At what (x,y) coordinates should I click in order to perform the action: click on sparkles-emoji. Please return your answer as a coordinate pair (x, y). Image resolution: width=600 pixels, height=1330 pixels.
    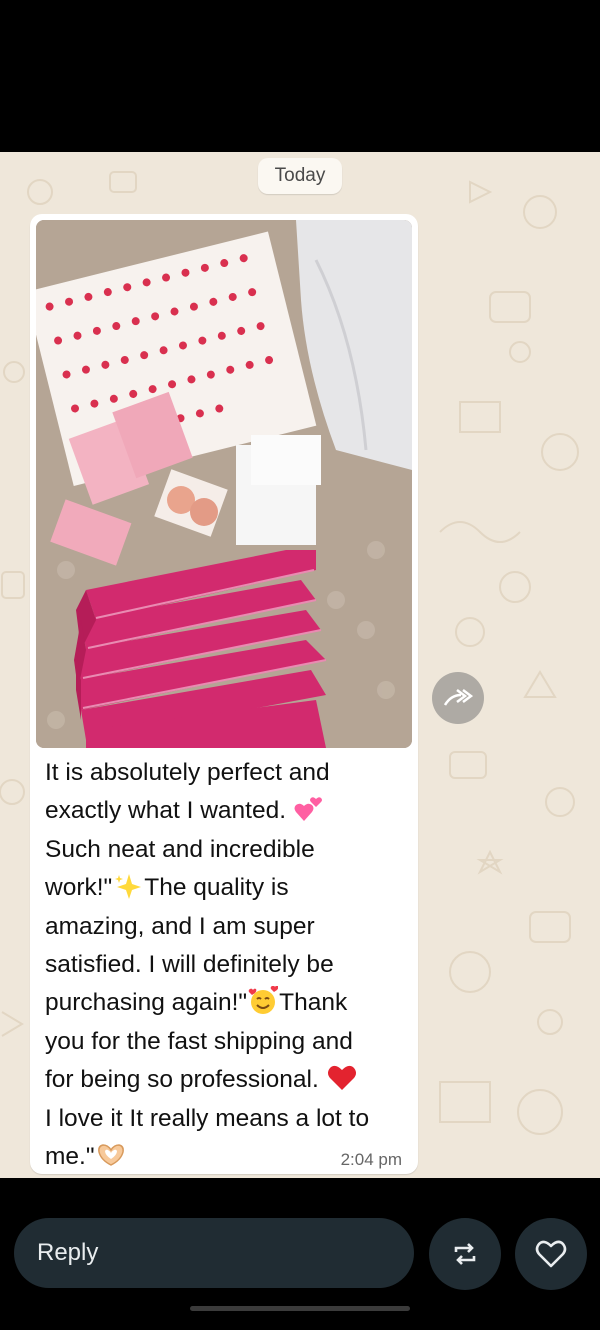
    Looking at the image, I should click on (128, 886).